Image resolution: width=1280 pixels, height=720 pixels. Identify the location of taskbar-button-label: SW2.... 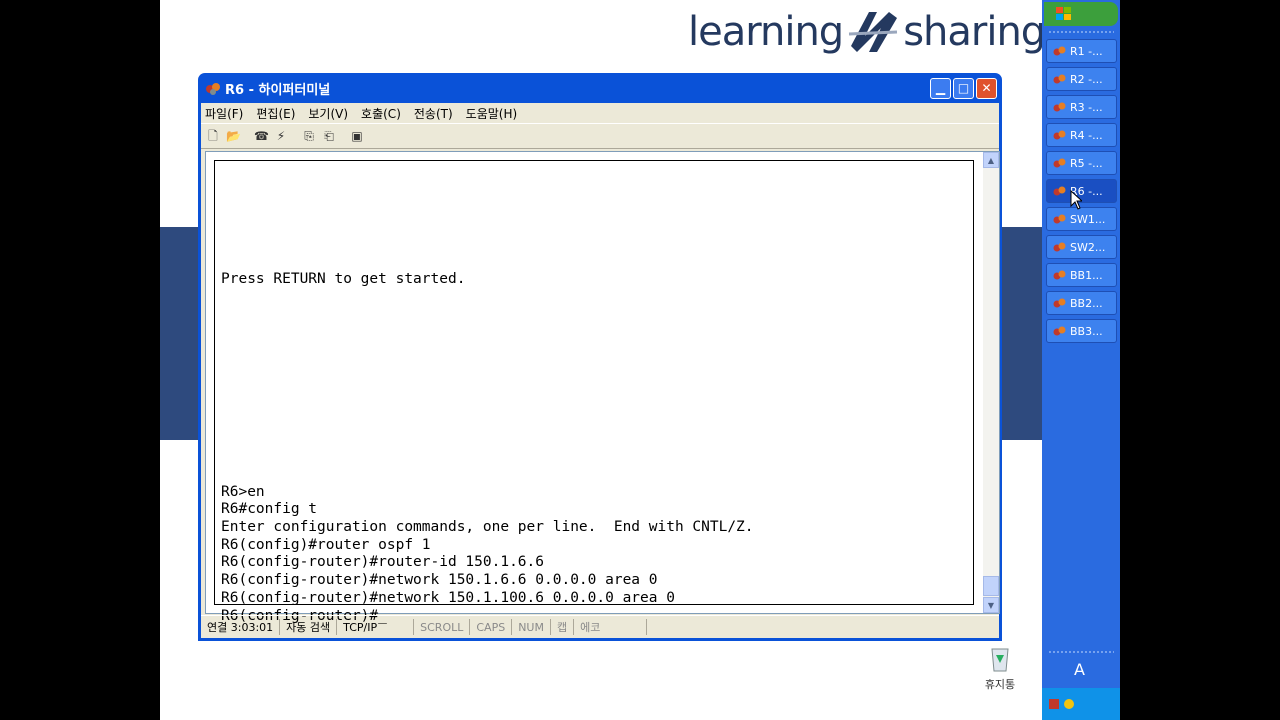
(1088, 247).